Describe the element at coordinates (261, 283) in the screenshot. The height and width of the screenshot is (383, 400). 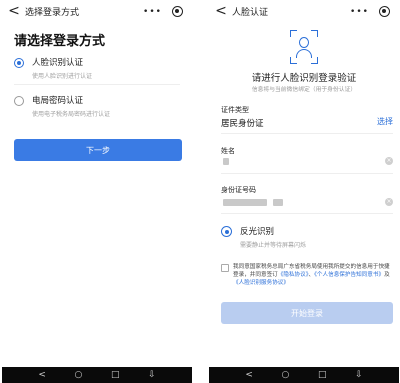
I see `face-service-agreement-link: 《人脸识别服务协议》` at that location.